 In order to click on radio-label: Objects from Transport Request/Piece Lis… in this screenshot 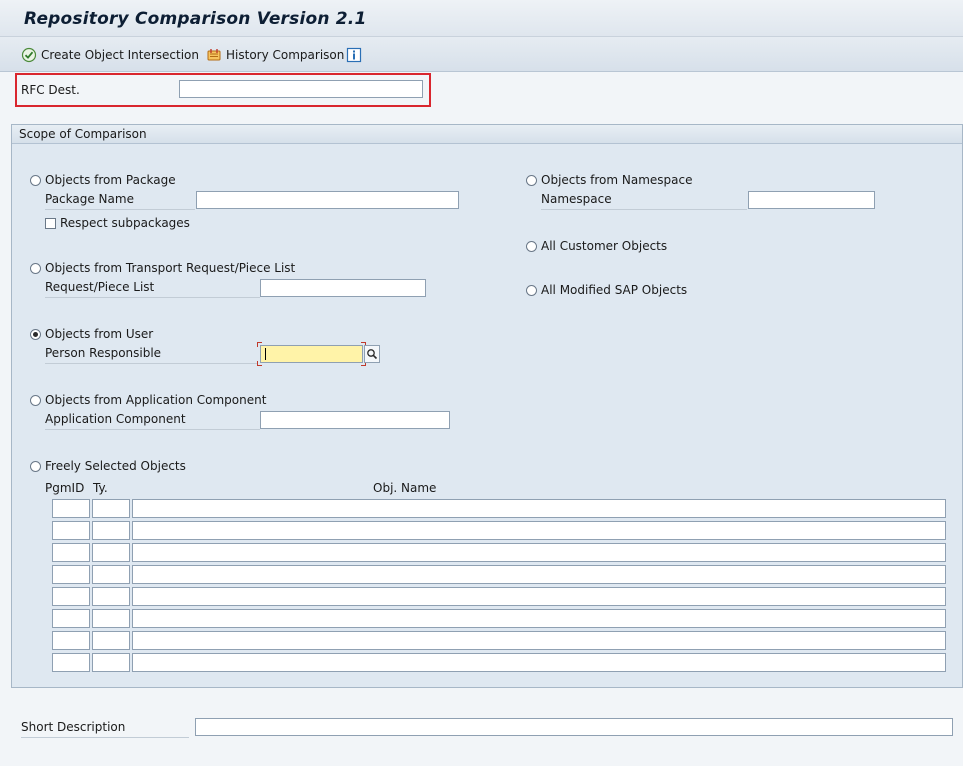, I will do `click(170, 268)`.